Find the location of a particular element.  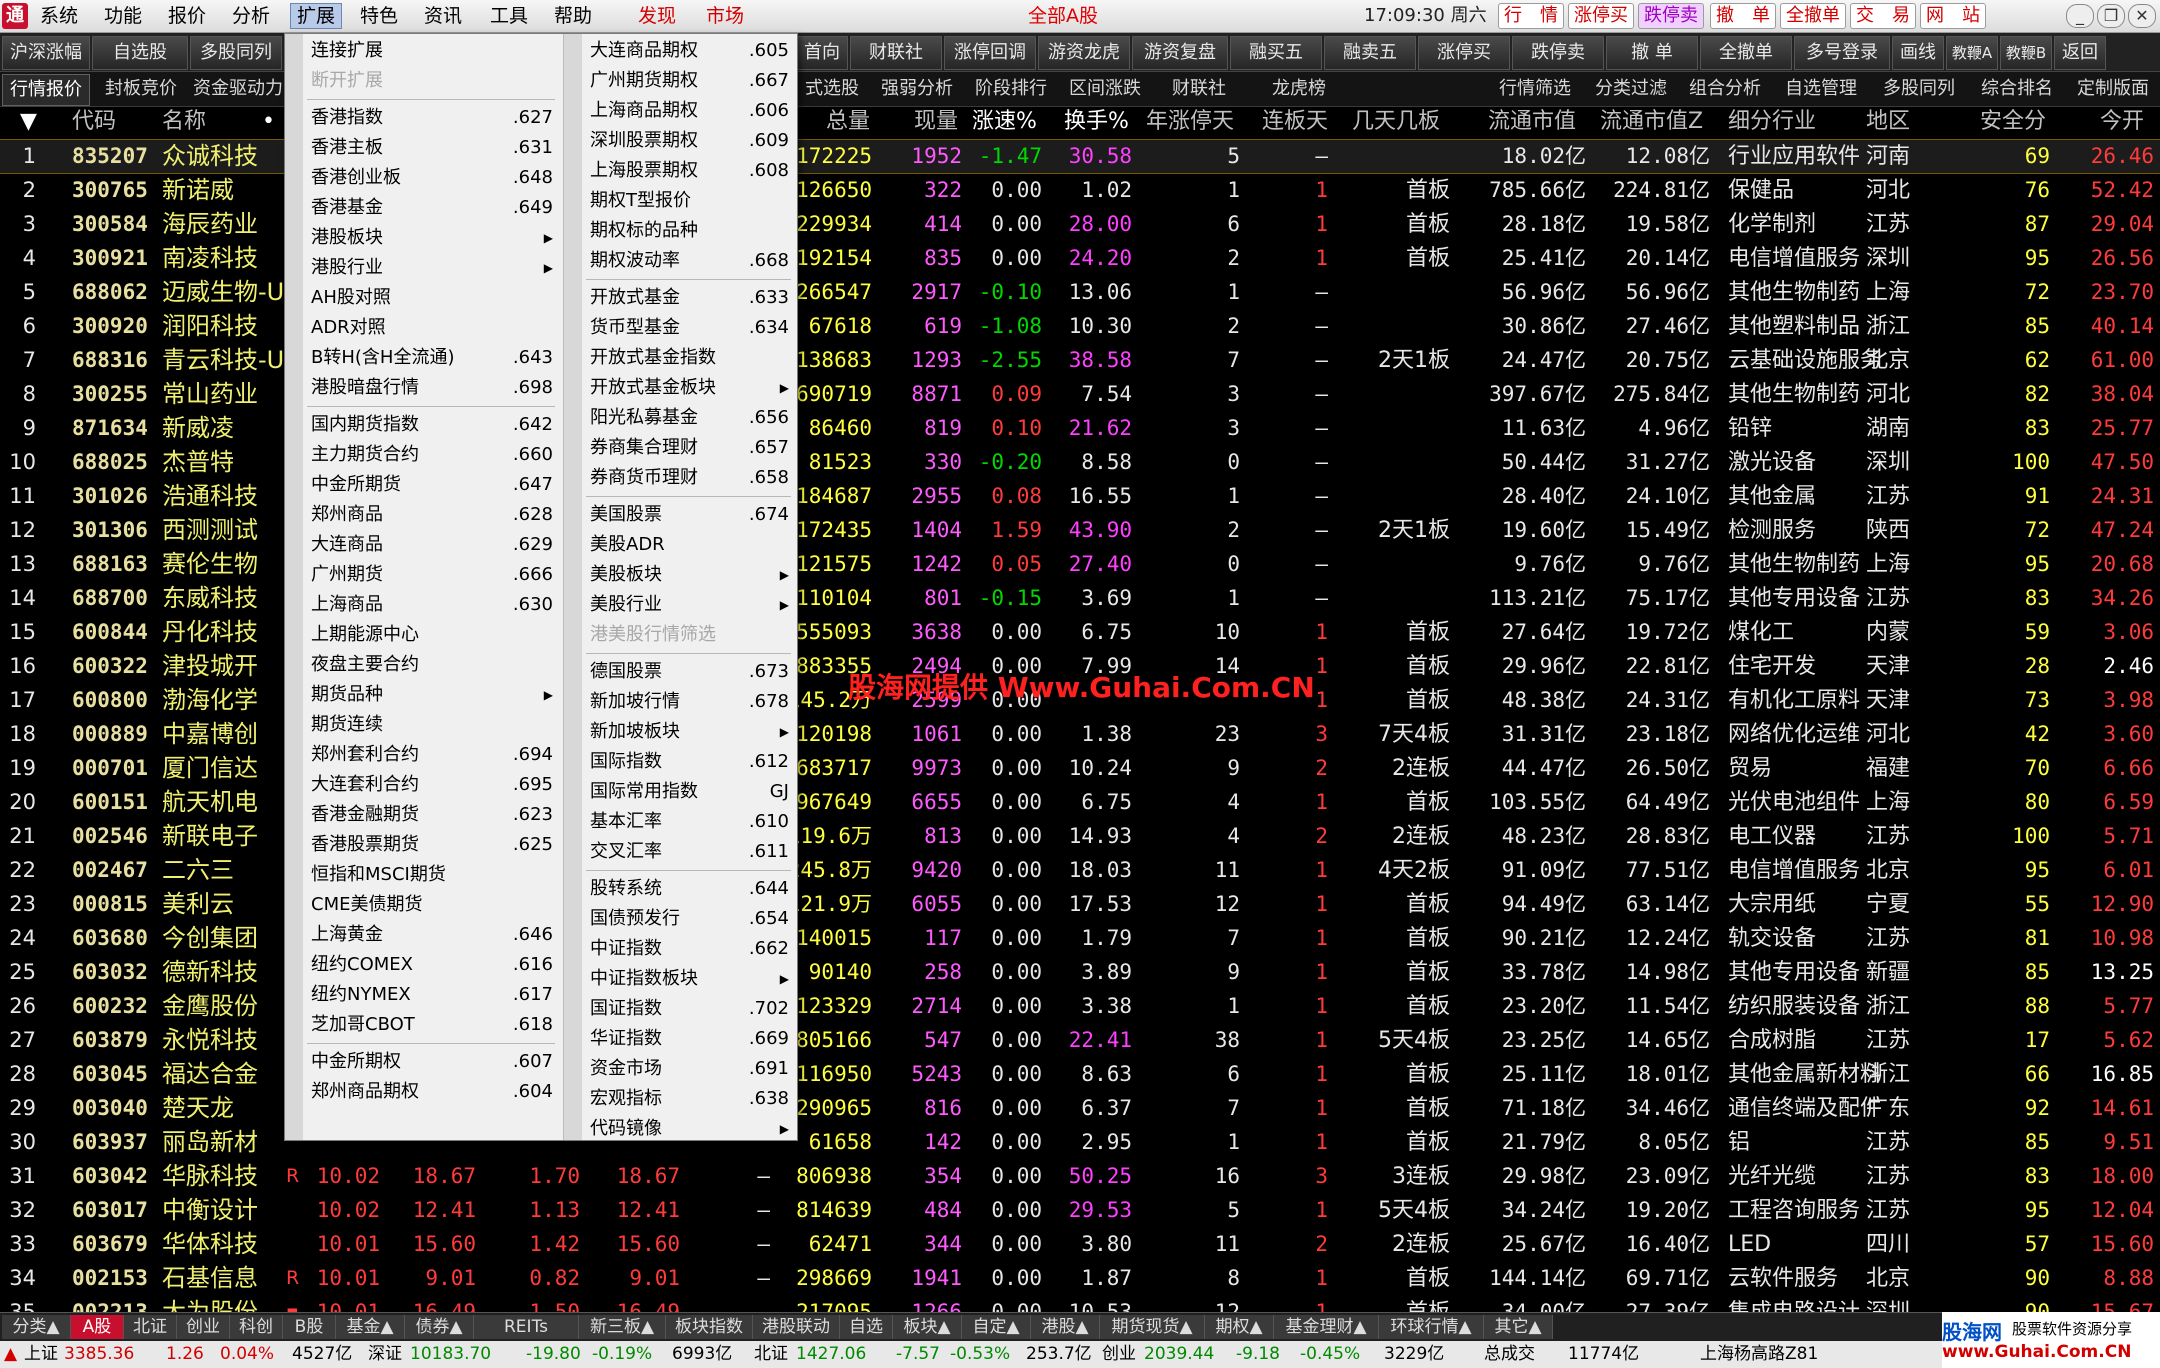

col-turnover: 换手% is located at coordinates (1096, 122).